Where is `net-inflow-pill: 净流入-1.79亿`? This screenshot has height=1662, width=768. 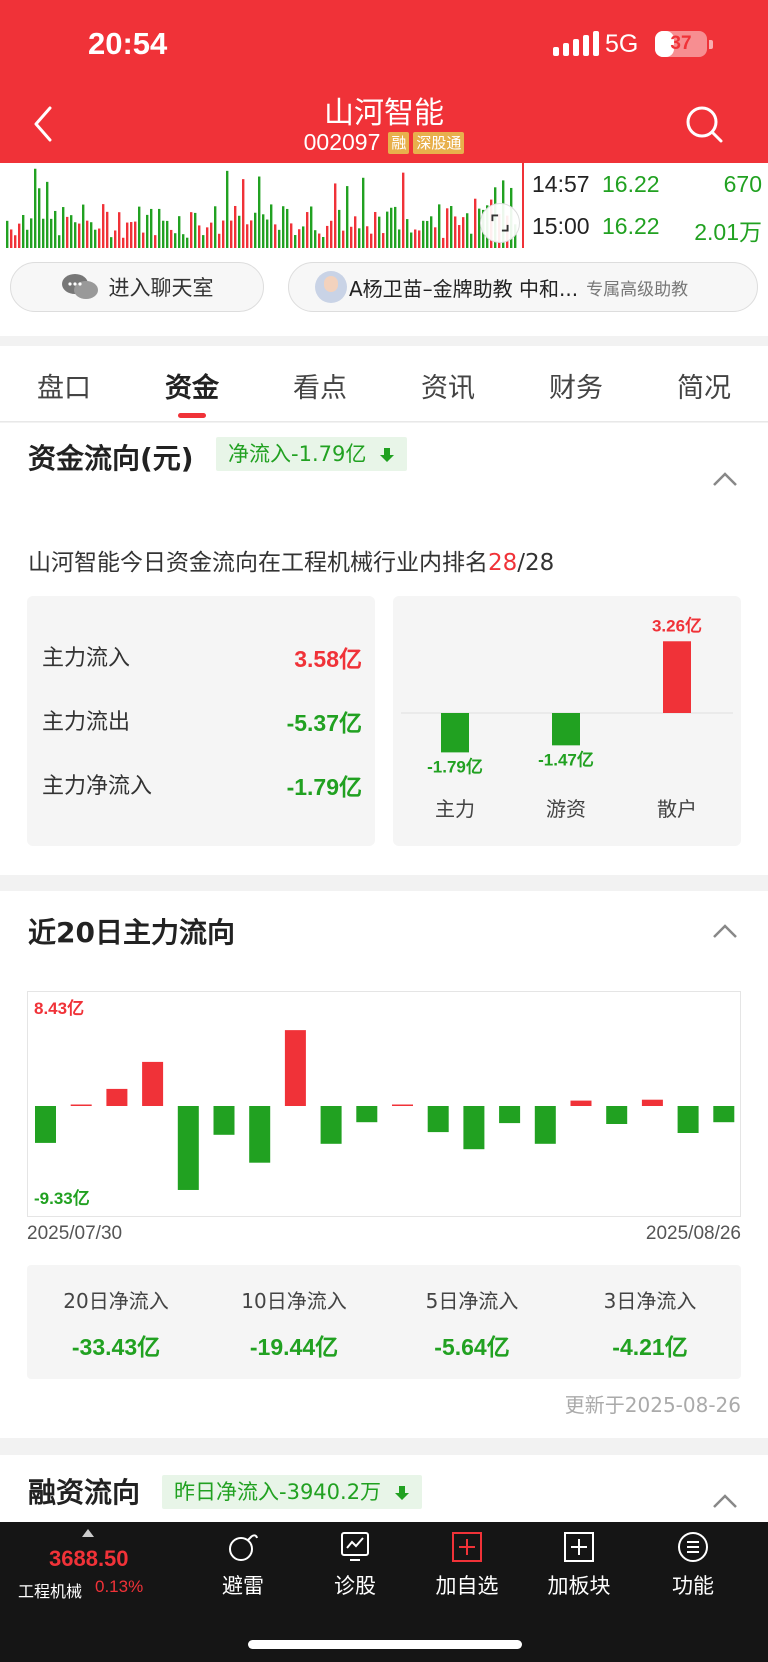 net-inflow-pill: 净流入-1.79亿 is located at coordinates (312, 454).